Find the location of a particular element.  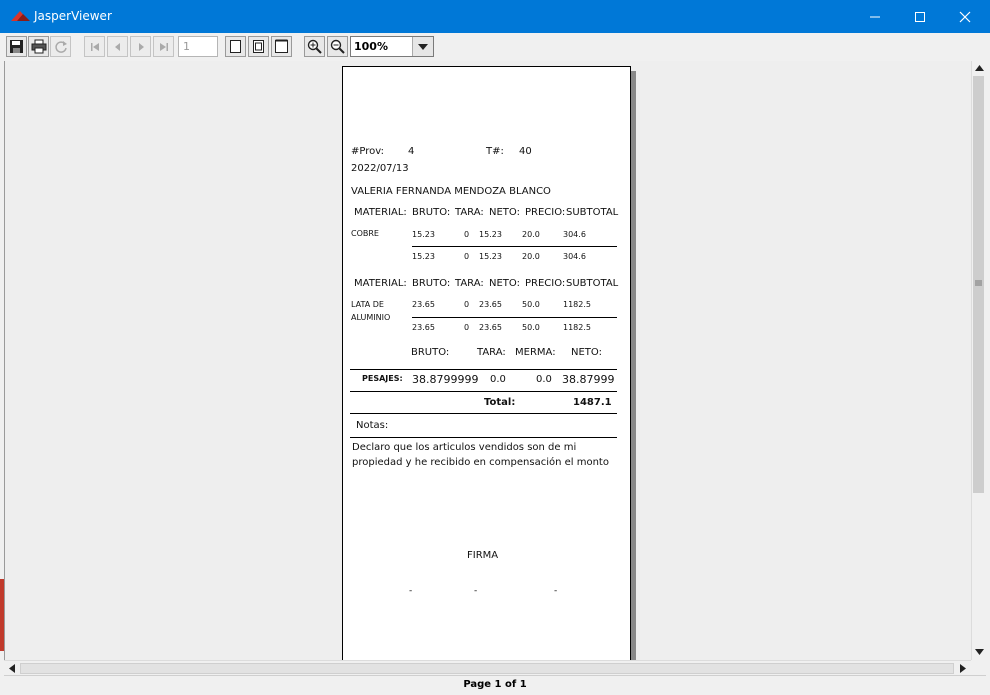

first-page-icon is located at coordinates (94, 46).